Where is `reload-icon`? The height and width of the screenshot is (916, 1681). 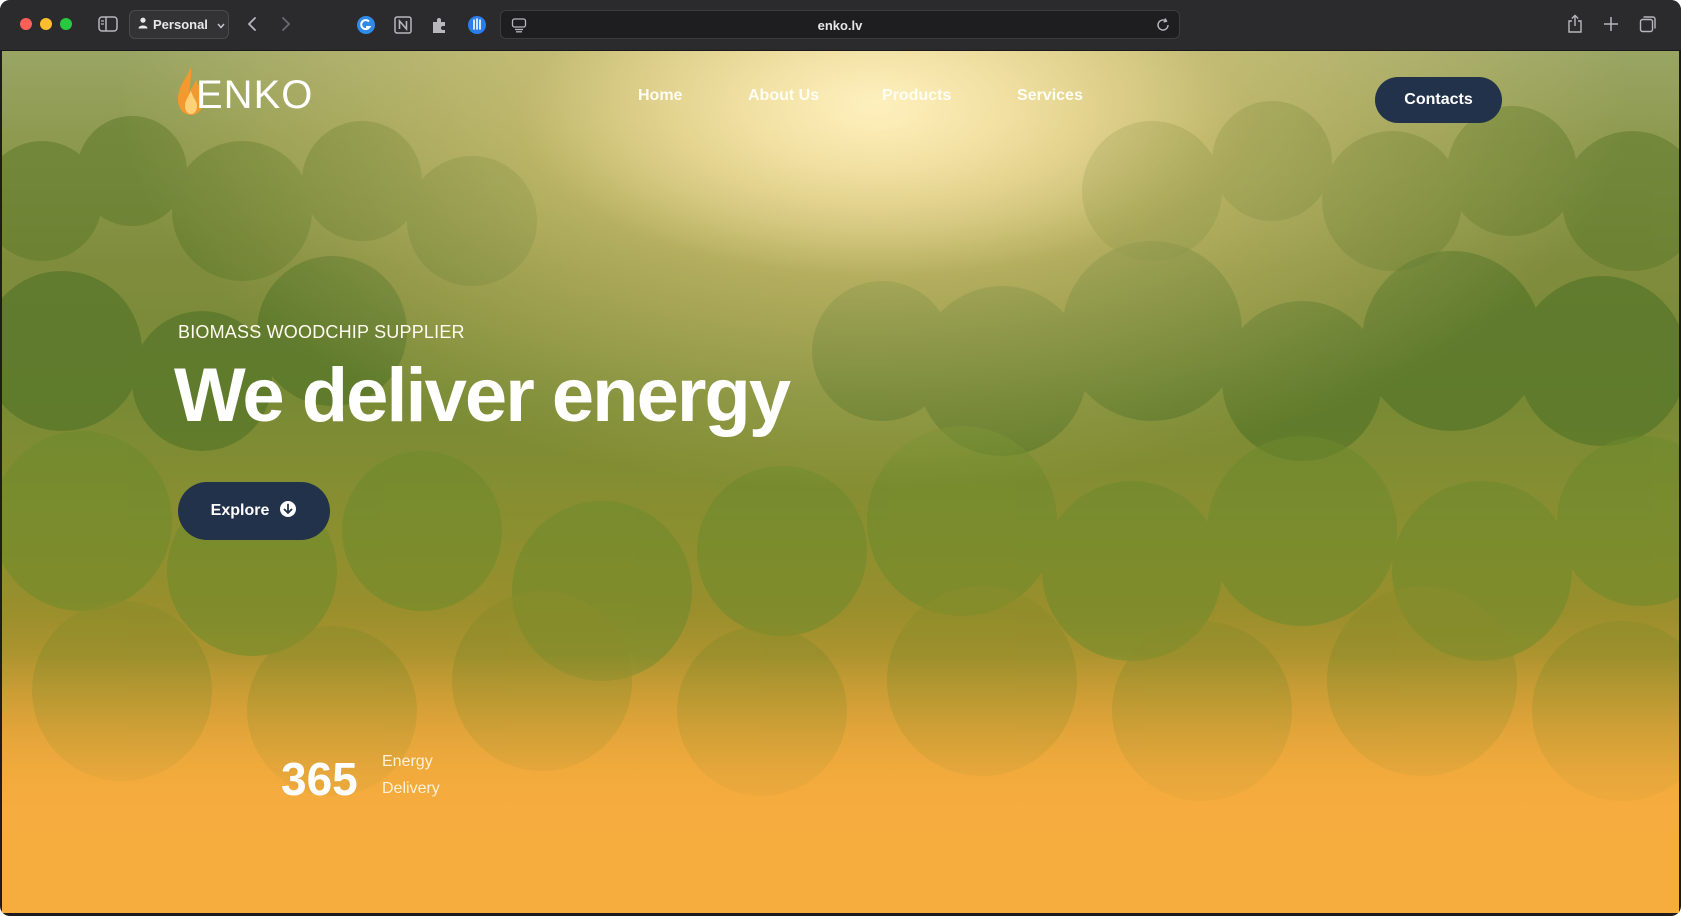 reload-icon is located at coordinates (1163, 25).